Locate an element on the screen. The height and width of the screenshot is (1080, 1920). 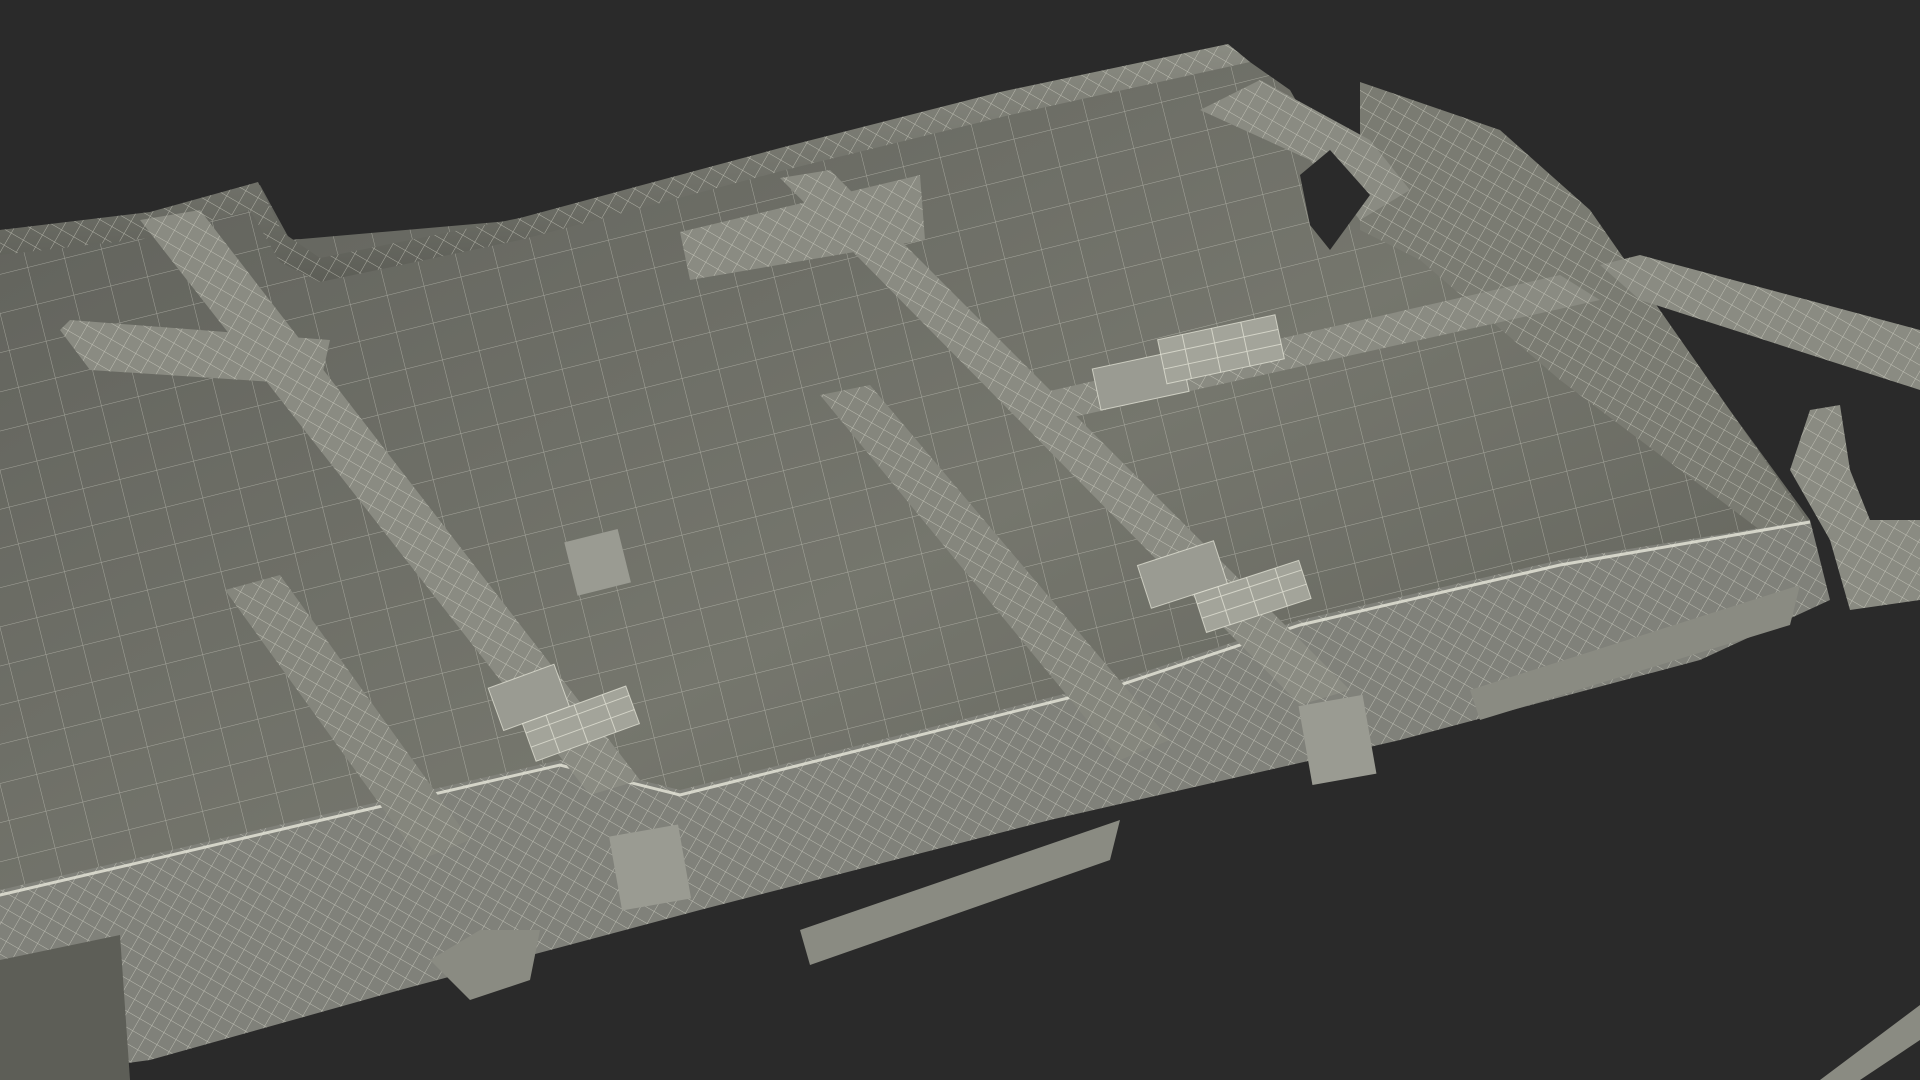
lower-left-shadow is located at coordinates (65, 1007).